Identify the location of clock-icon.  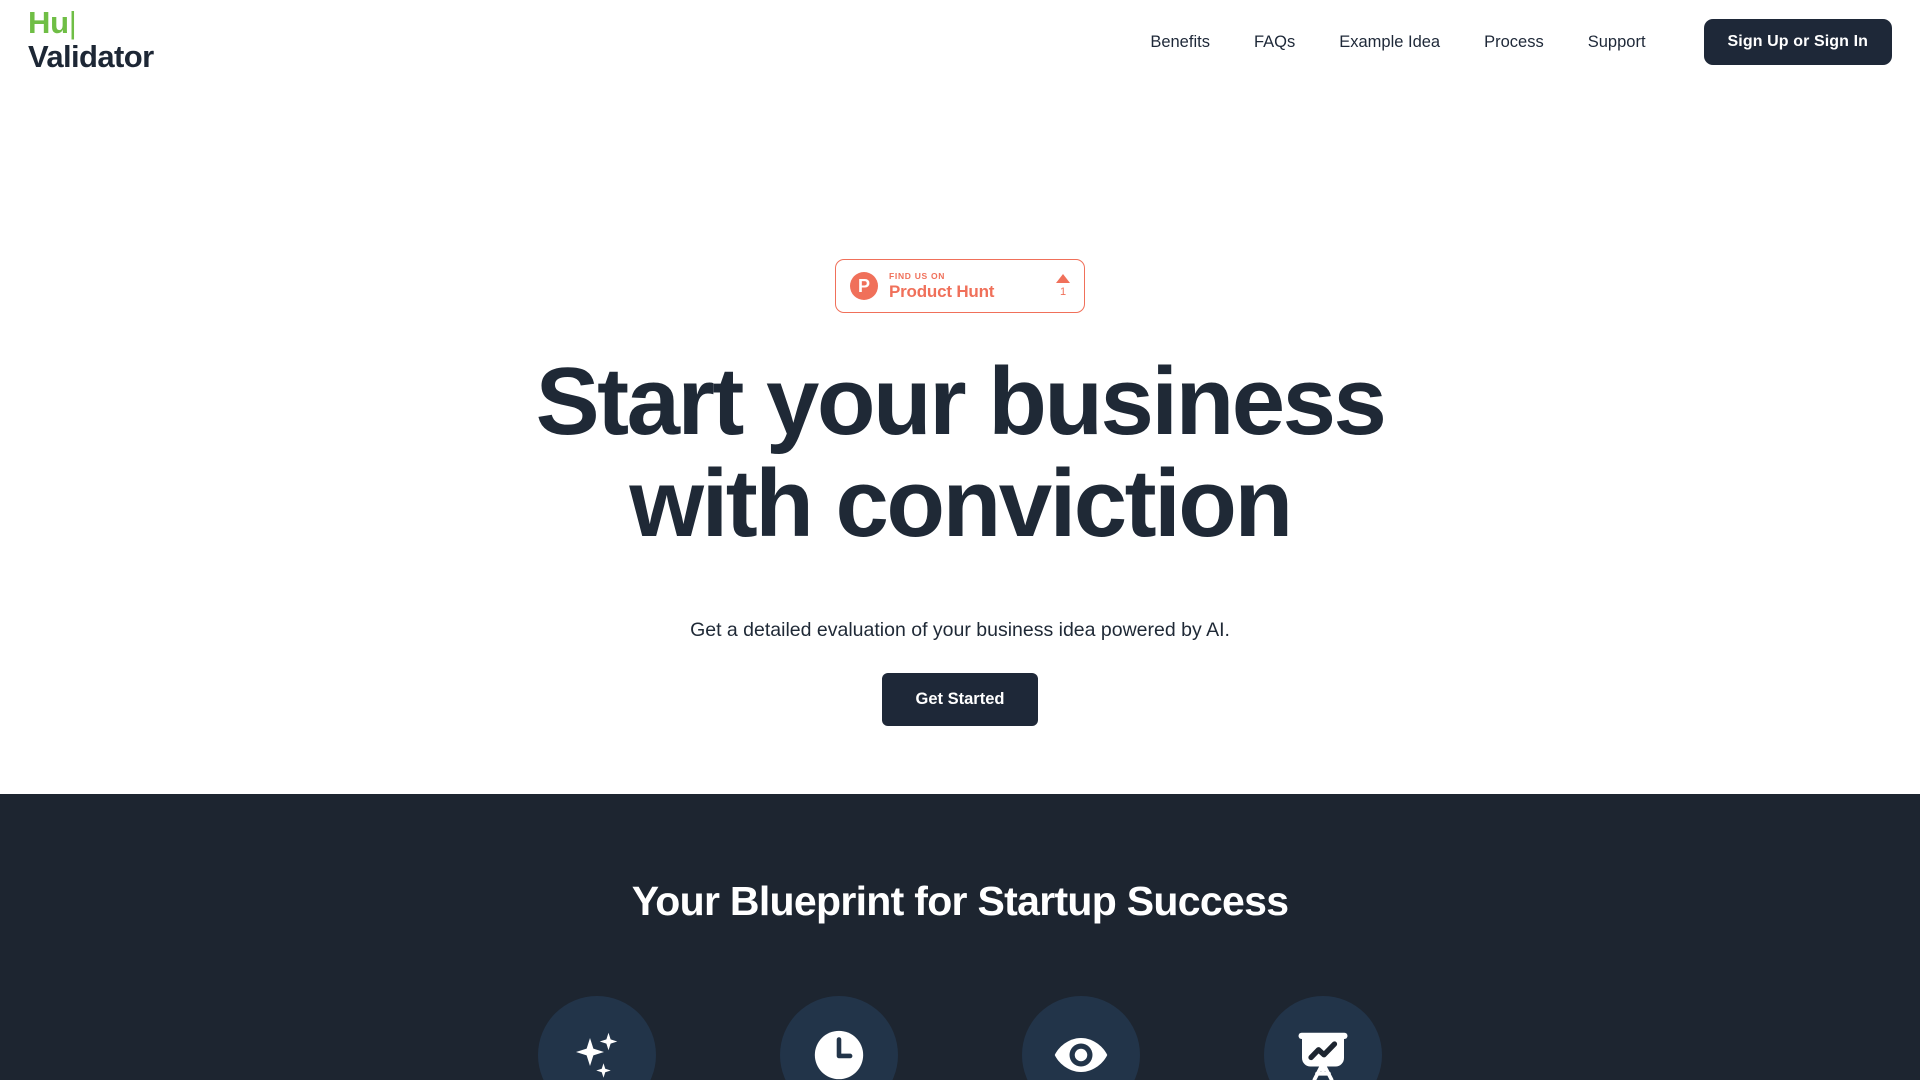
(839, 1053).